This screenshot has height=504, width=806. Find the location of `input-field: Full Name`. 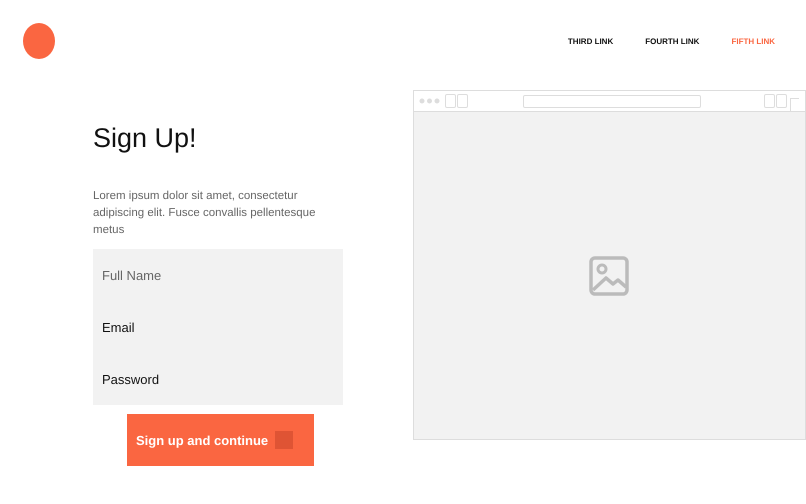

input-field: Full Name is located at coordinates (218, 275).